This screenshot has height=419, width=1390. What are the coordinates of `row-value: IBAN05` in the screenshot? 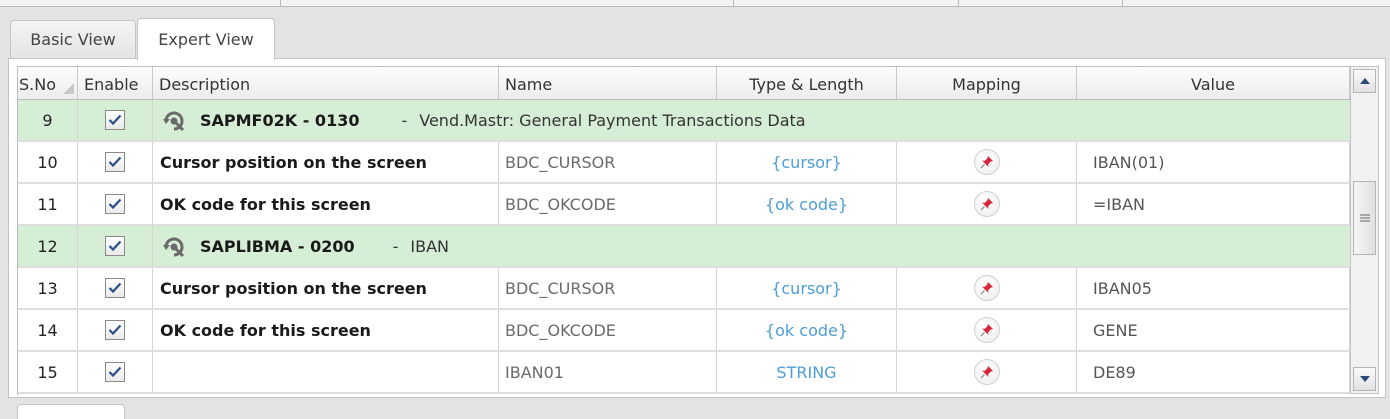 It's located at (1213, 288).